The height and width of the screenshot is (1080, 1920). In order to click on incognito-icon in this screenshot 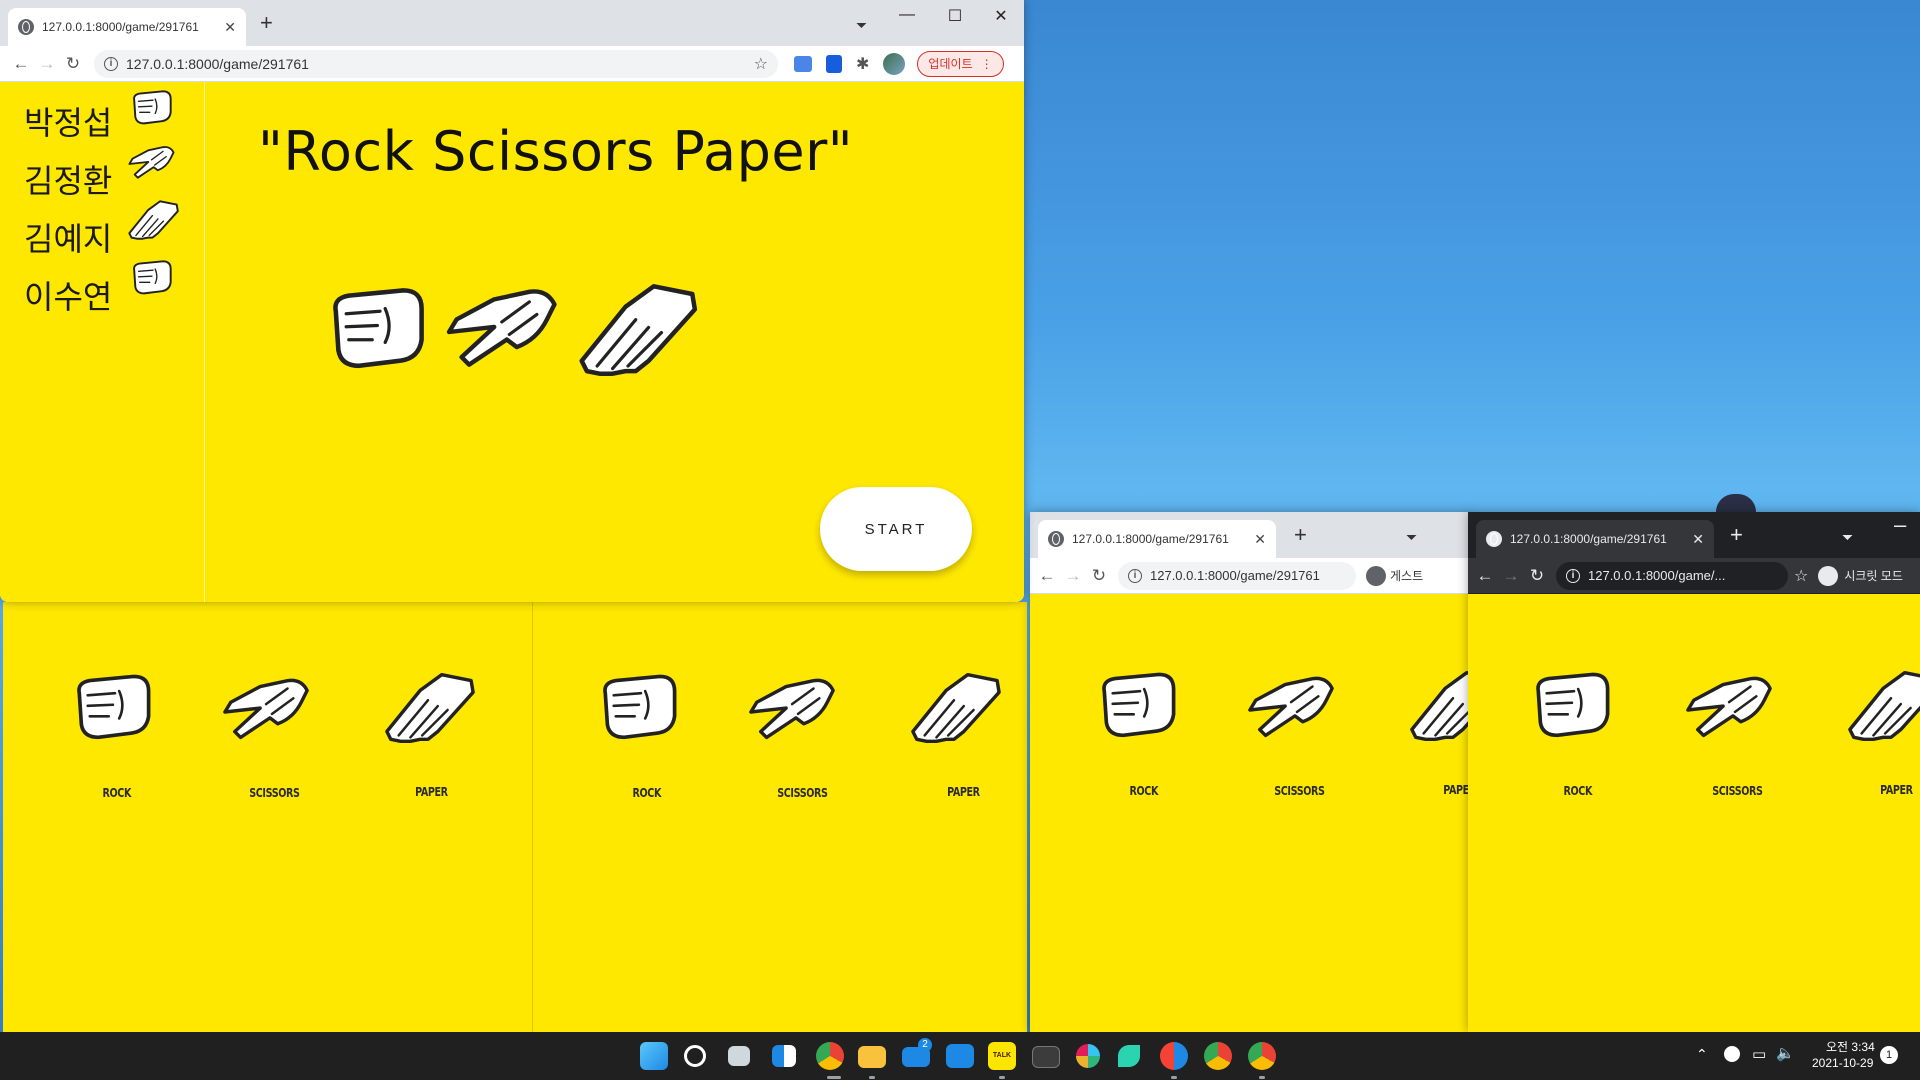, I will do `click(1828, 575)`.